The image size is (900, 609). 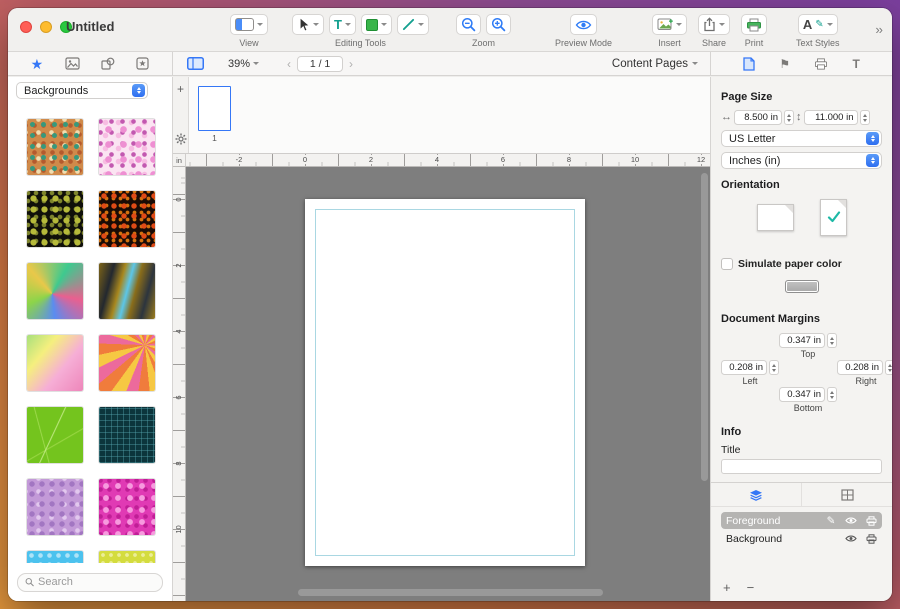 What do you see at coordinates (801, 160) in the screenshot?
I see `units-select: Inches (in)` at bounding box center [801, 160].